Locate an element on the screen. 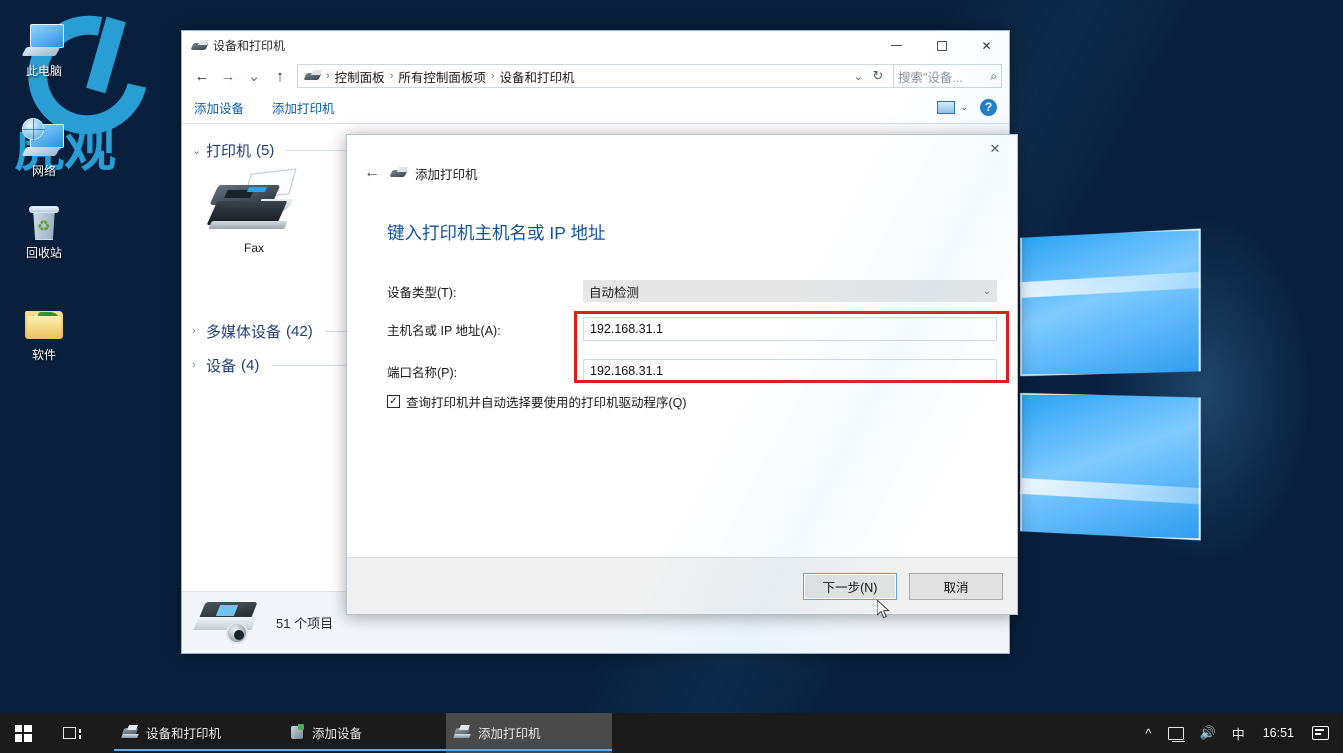 The height and width of the screenshot is (753, 1343). taskbar-item-devices-and-printers: 设备和打印机 is located at coordinates (197, 733).